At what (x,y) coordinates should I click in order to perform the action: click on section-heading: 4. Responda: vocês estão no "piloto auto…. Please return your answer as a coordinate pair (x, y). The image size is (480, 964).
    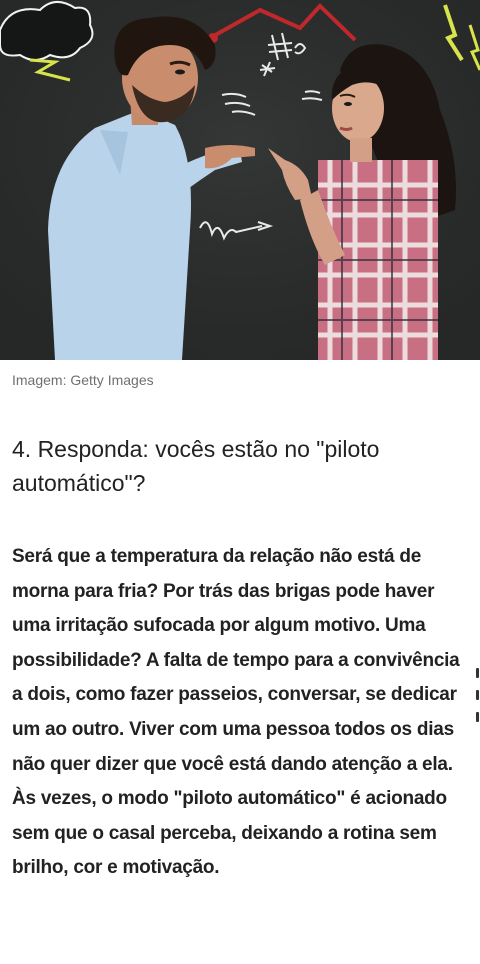
    Looking at the image, I should click on (196, 466).